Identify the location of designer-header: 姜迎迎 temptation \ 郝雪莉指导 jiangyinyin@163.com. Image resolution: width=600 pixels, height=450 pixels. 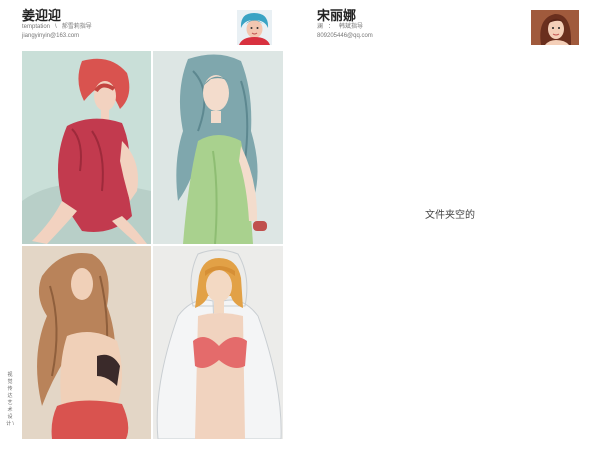
(154, 28).